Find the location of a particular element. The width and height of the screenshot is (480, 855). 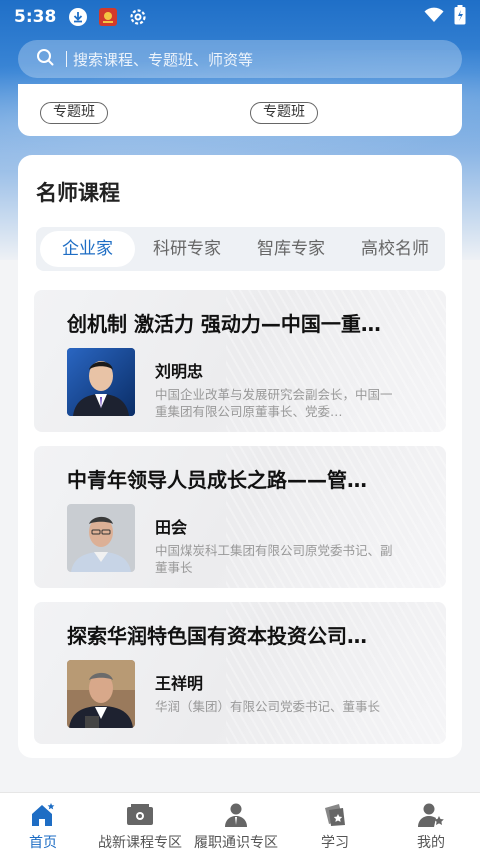

nav-label: 首页 is located at coordinates (43, 843).